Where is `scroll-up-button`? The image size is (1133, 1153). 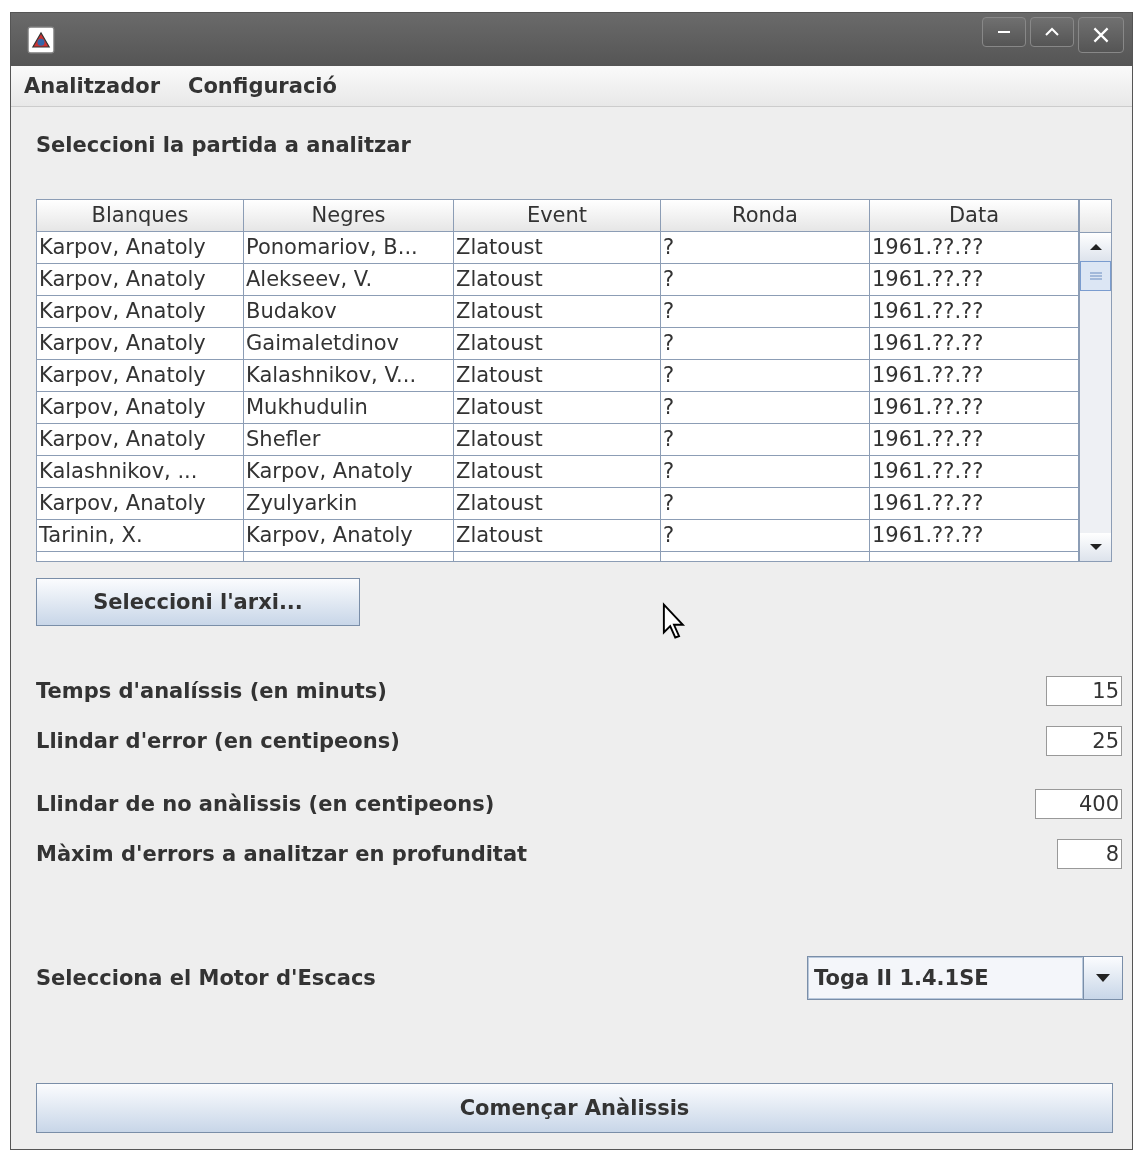
scroll-up-button is located at coordinates (1095, 247).